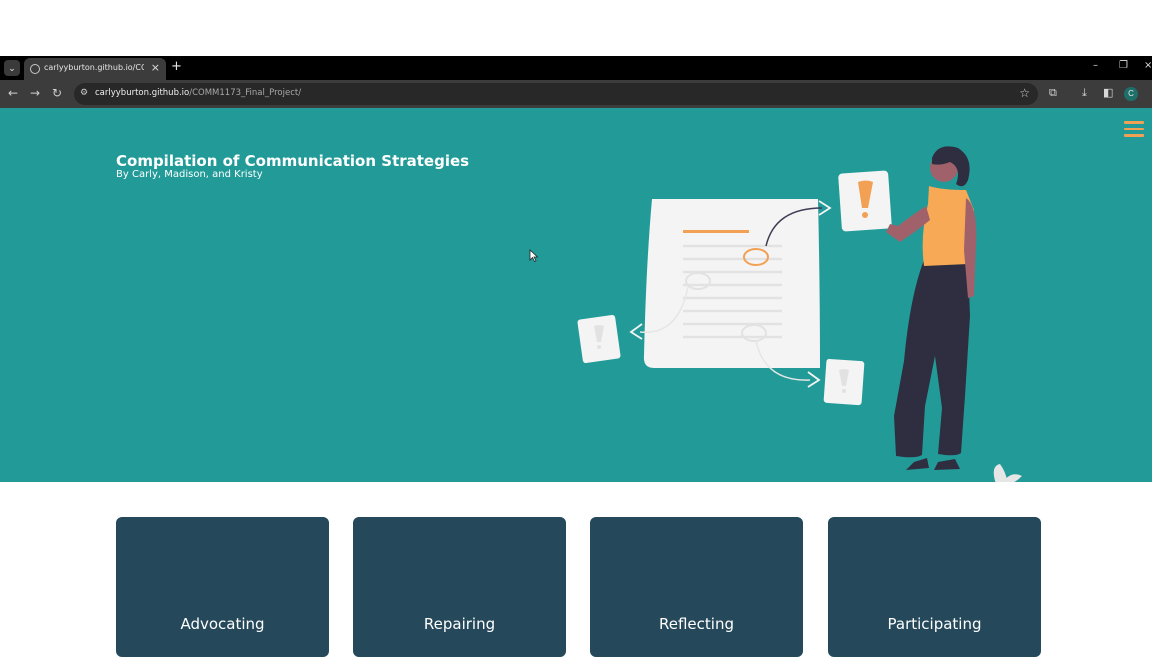  I want to click on card-label: Repairing, so click(459, 624).